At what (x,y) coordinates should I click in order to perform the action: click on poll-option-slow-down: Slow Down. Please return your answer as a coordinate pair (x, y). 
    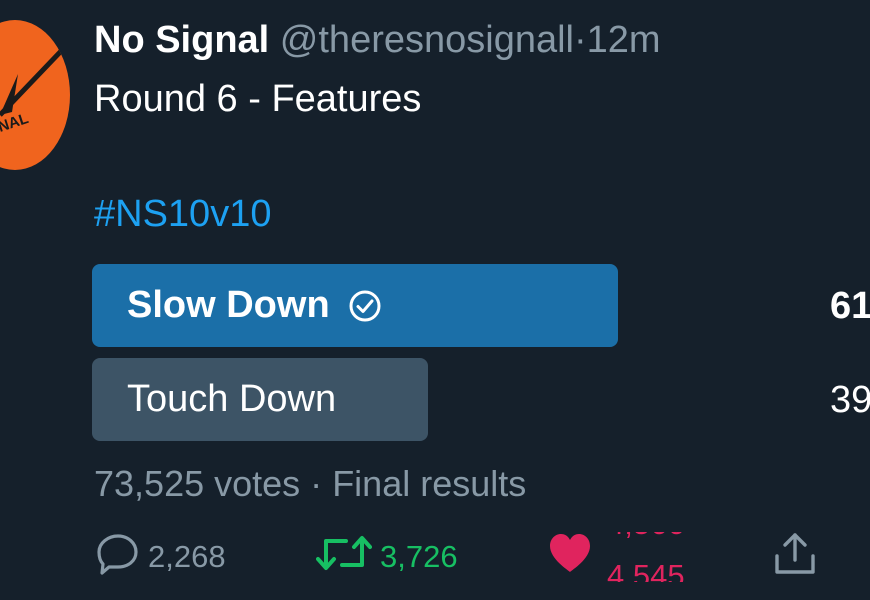
    Looking at the image, I should click on (355, 305).